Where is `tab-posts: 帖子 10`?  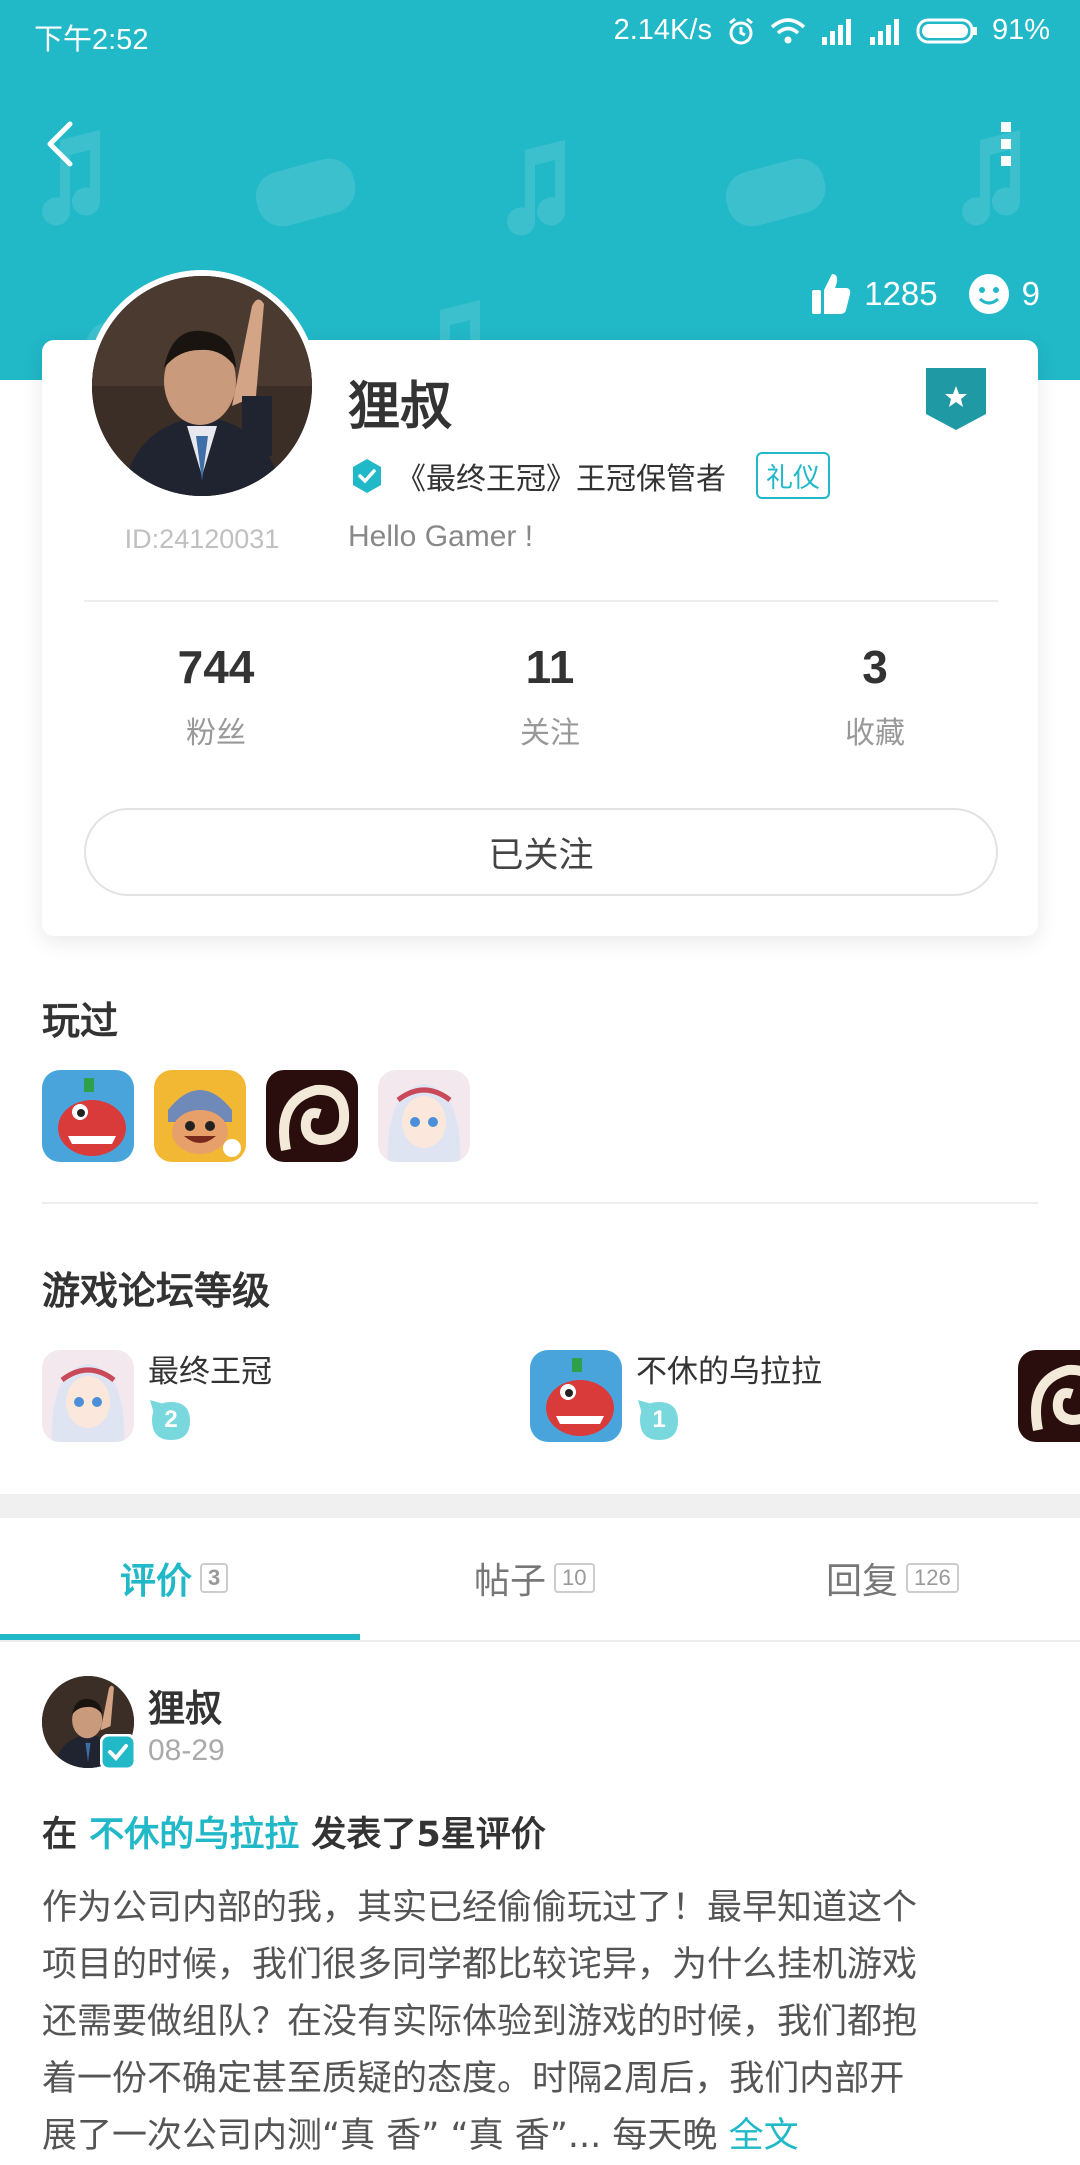 tab-posts: 帖子 10 is located at coordinates (534, 1578).